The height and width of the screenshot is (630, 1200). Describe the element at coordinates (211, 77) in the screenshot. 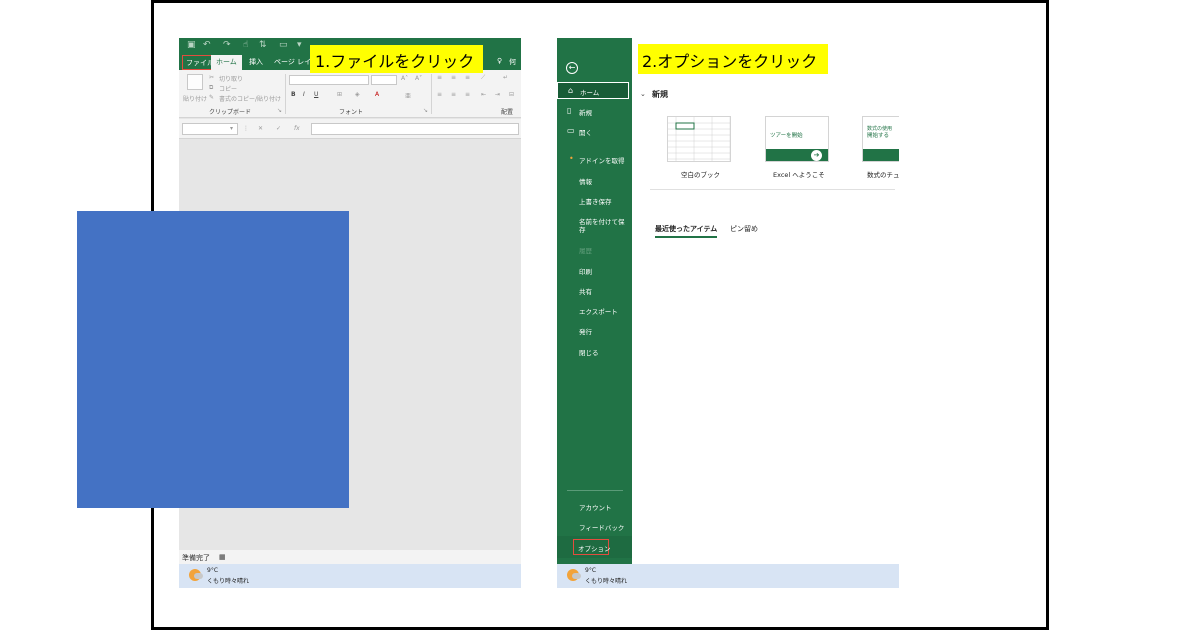

I see `cut-icon: ✂` at that location.